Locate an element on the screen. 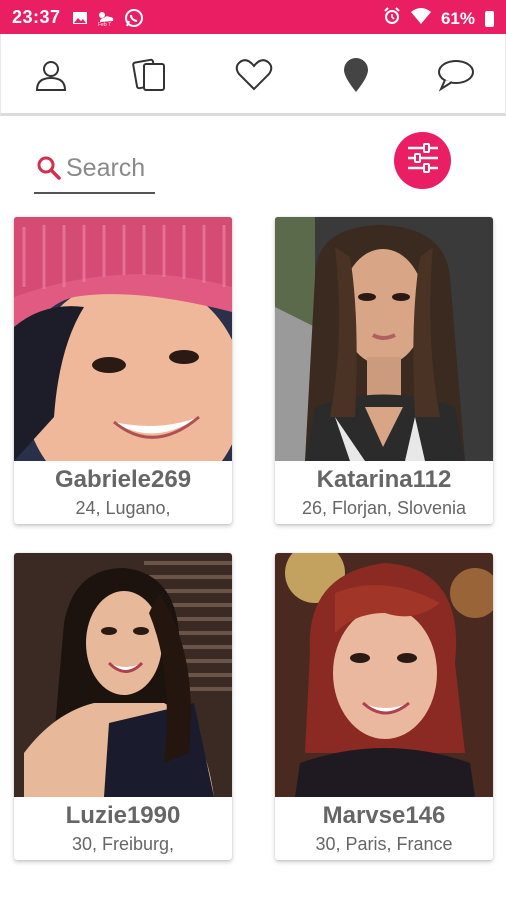 The image size is (506, 900). top-nav is located at coordinates (253, 75).